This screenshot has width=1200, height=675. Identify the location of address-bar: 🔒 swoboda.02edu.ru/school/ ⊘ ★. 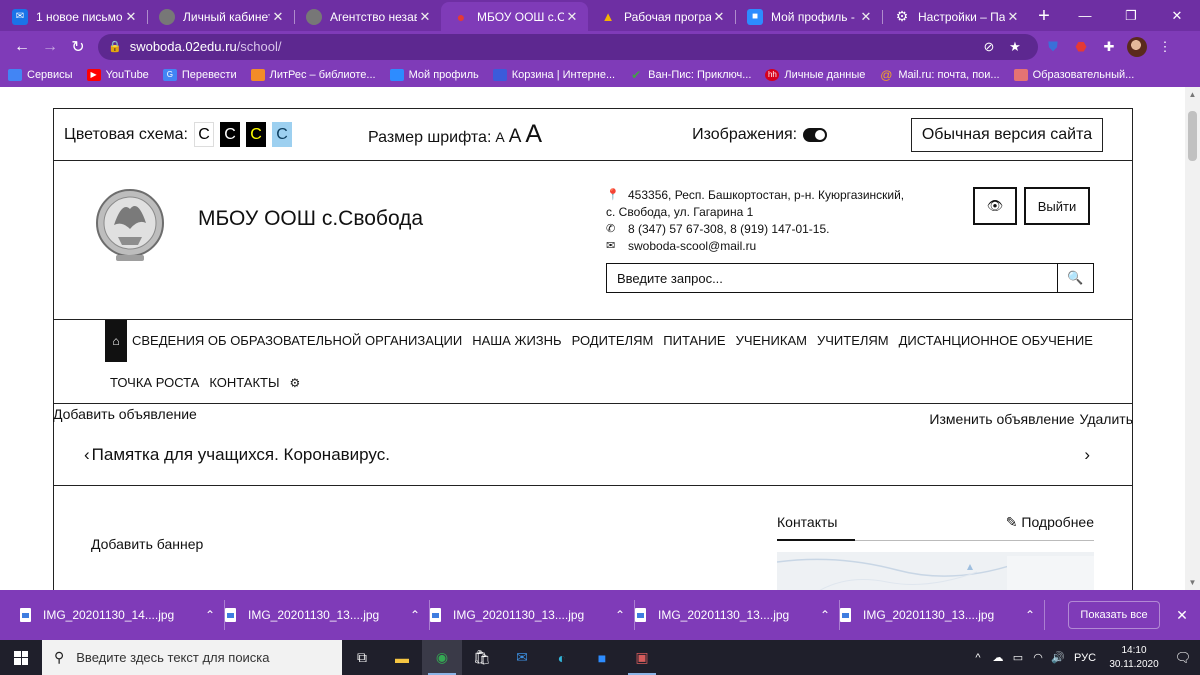
(568, 46).